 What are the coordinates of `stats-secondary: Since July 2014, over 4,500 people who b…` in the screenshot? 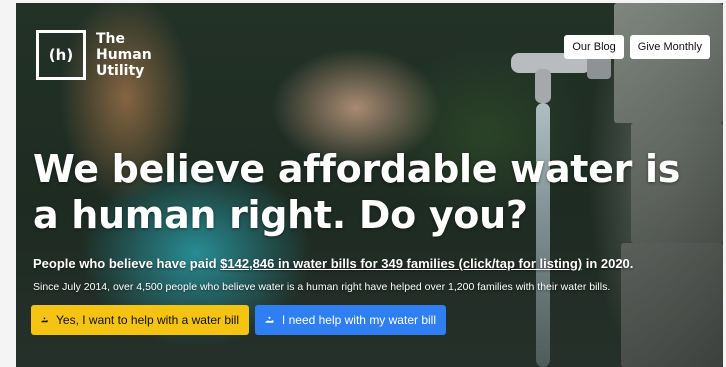 It's located at (322, 287).